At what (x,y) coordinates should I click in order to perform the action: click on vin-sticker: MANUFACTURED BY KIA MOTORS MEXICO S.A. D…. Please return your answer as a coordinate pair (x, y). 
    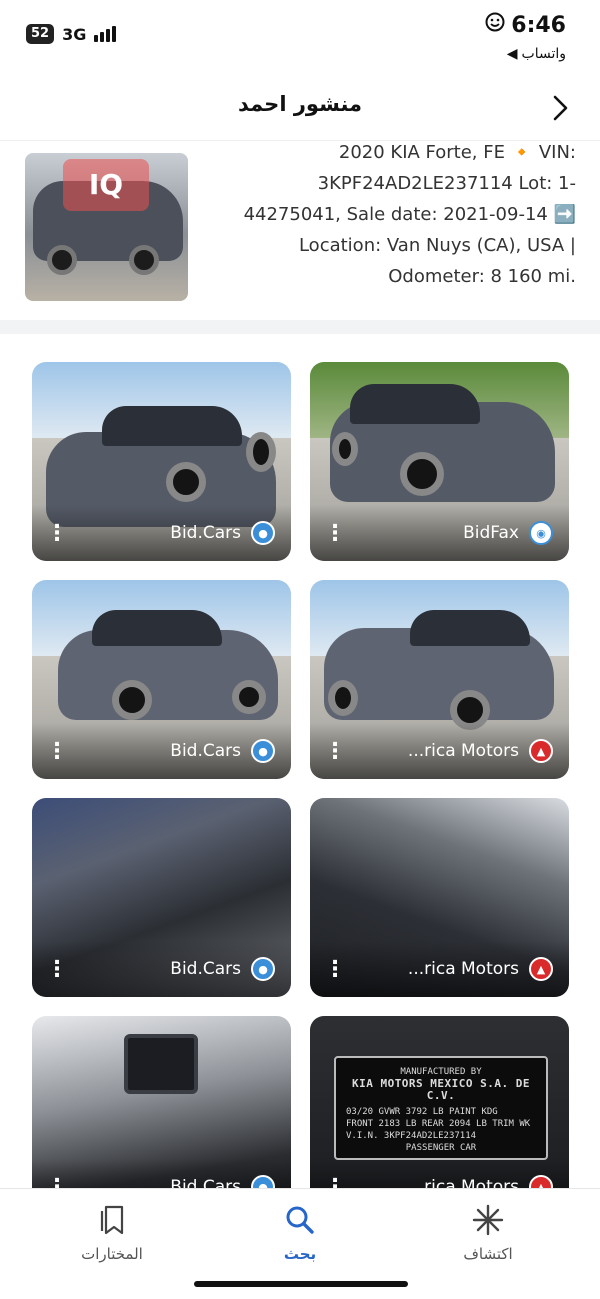
    Looking at the image, I should click on (441, 1108).